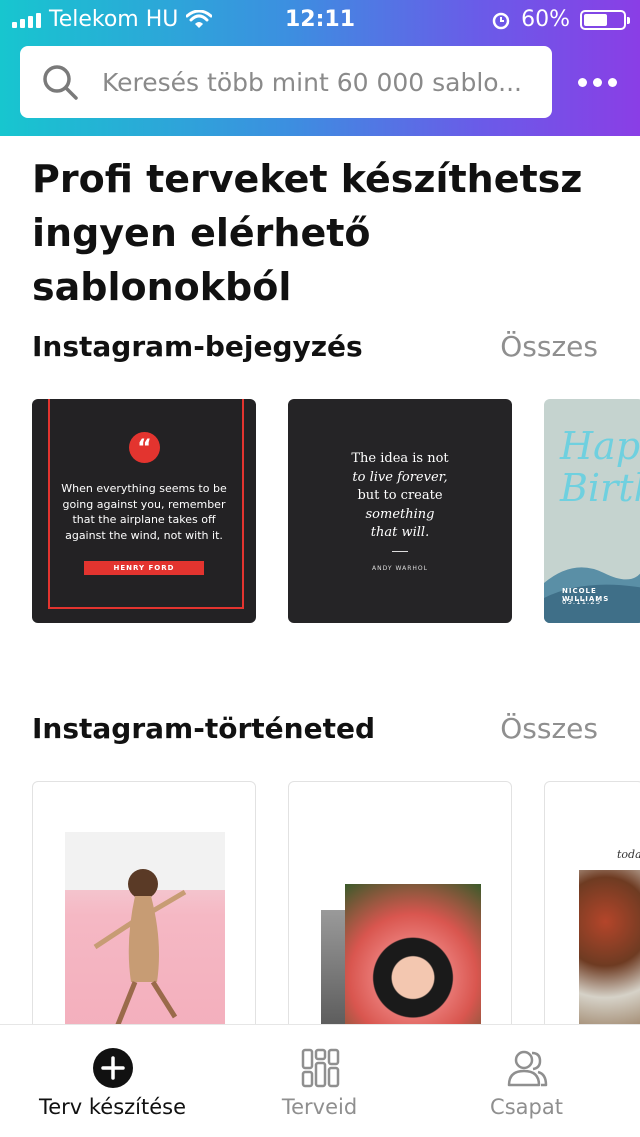 The width and height of the screenshot is (640, 1137). Describe the element at coordinates (400, 551) in the screenshot. I see `divider` at that location.